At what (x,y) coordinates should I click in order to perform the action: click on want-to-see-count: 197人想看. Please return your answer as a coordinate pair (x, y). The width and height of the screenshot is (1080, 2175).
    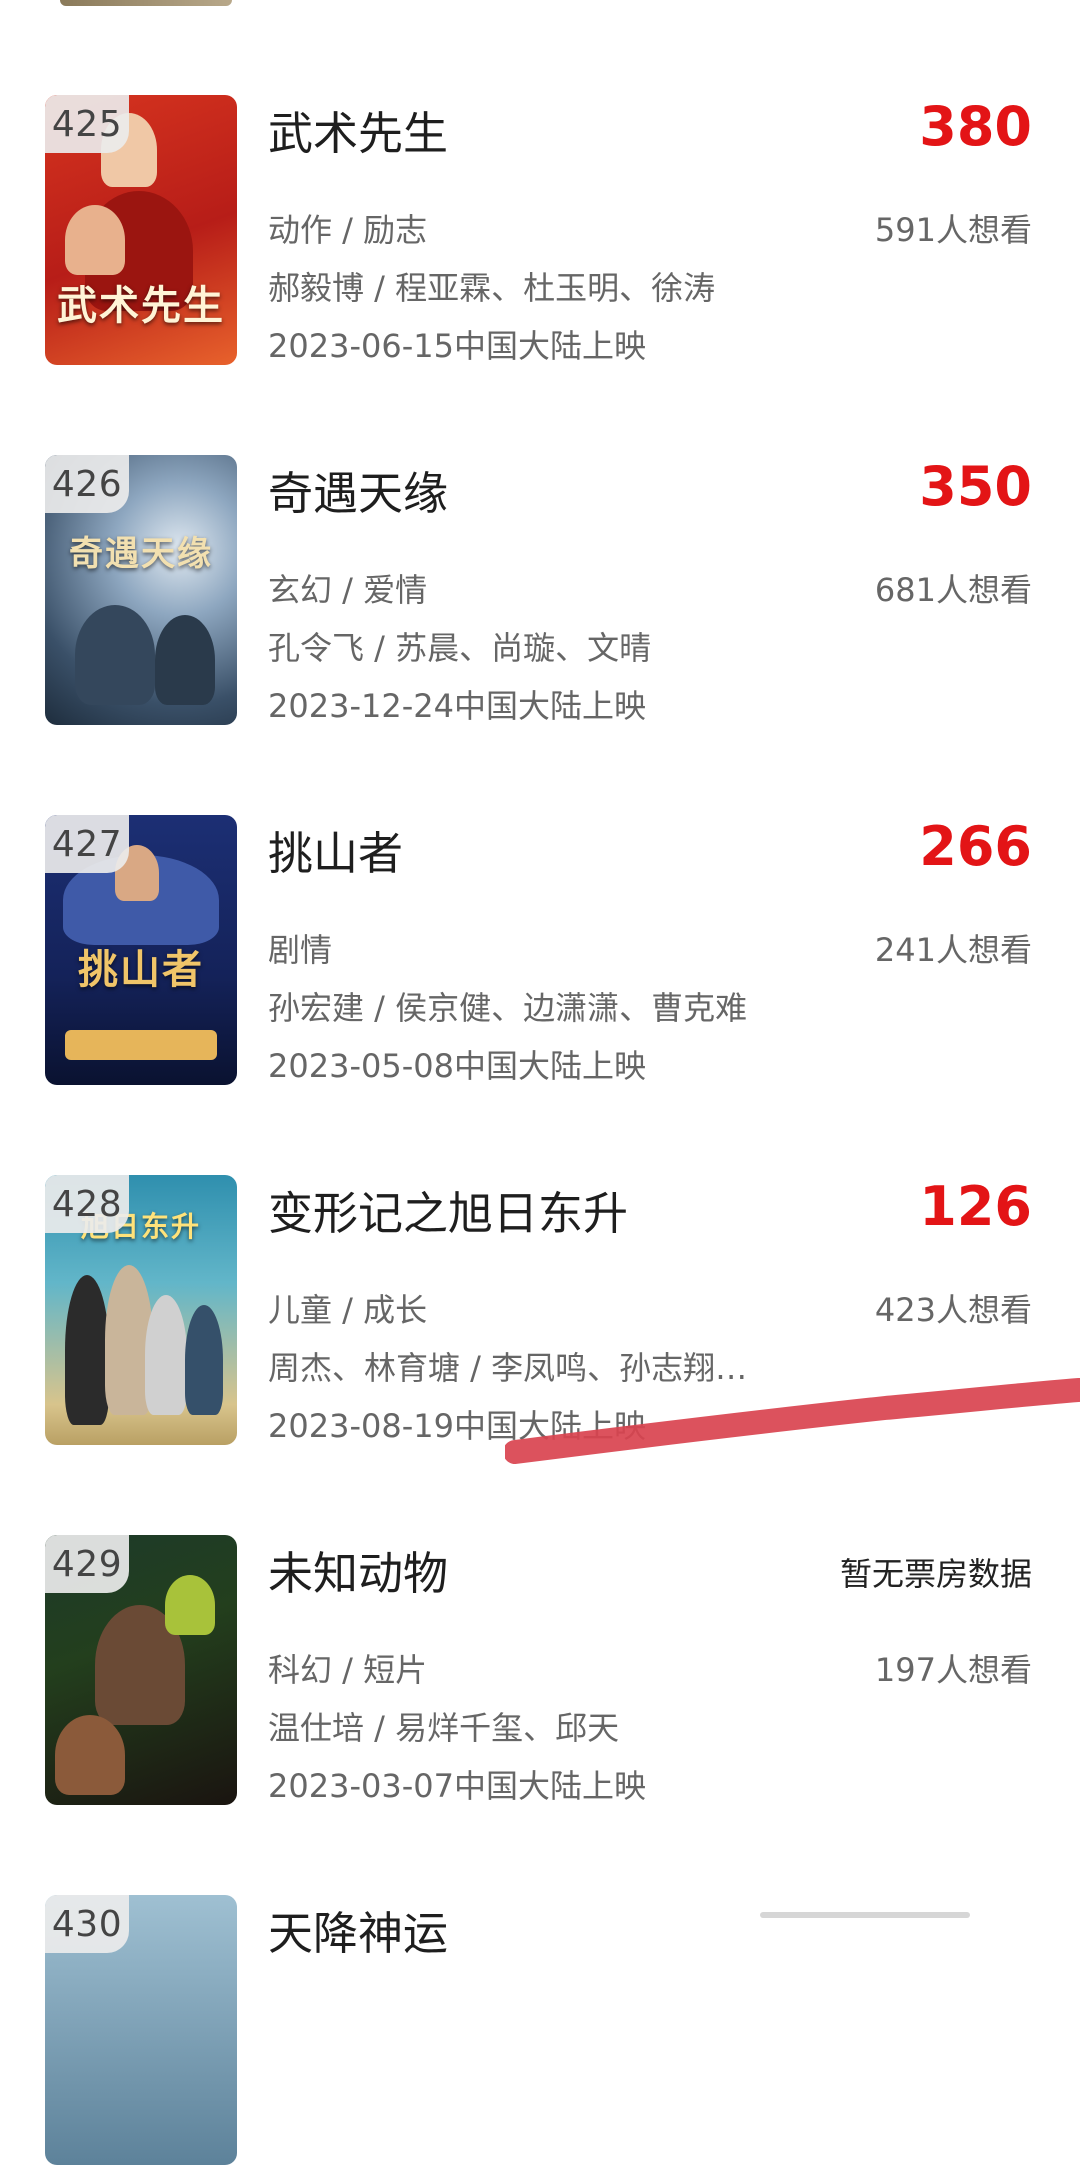
    Looking at the image, I should click on (953, 1670).